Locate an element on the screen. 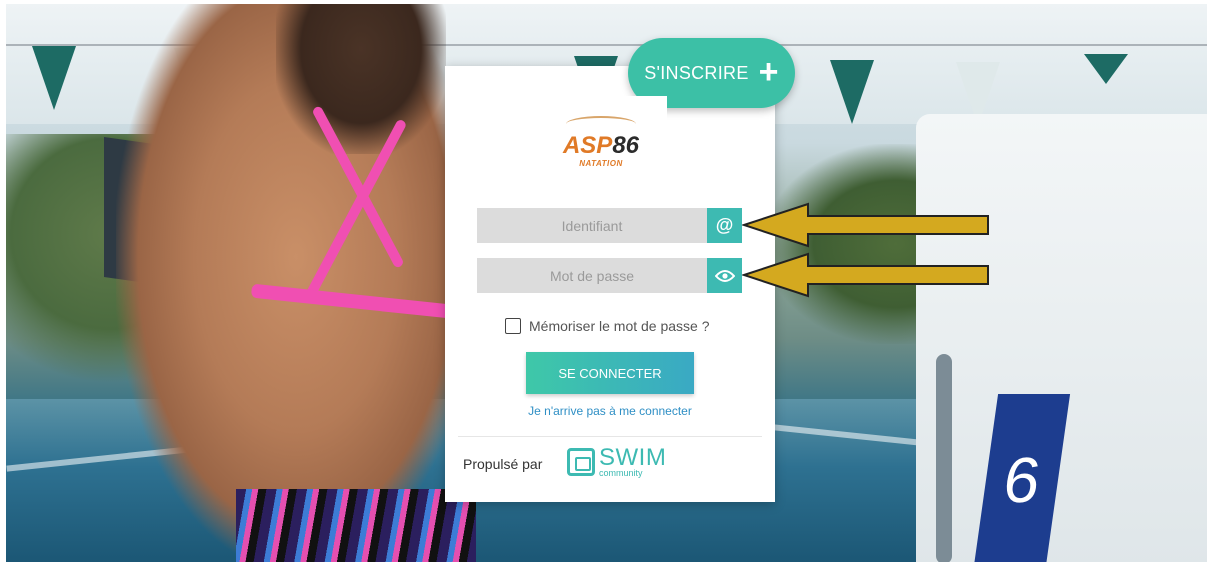  at-icon: @ is located at coordinates (724, 225).